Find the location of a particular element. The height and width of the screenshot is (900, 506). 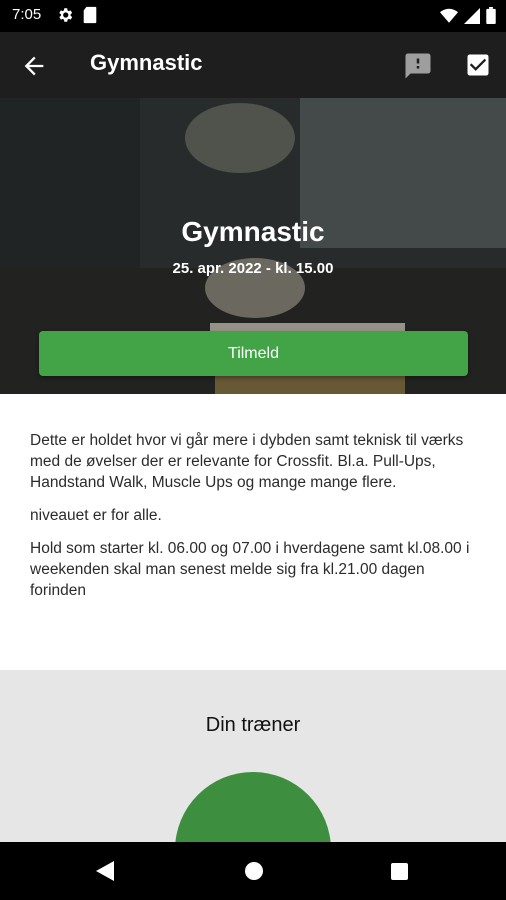

battery-icon is located at coordinates (491, 15).